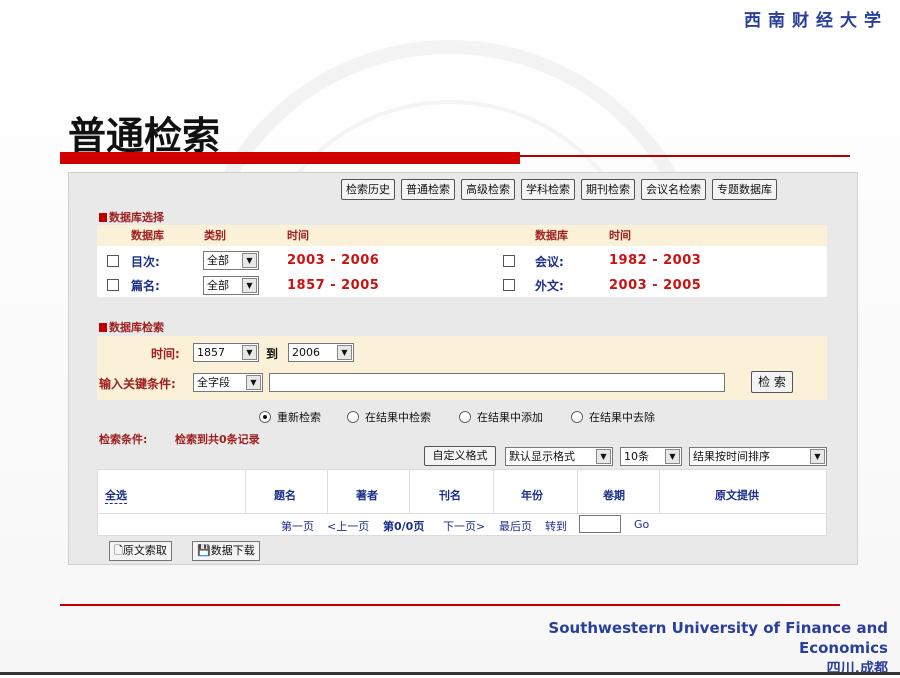  I want to click on col-time-2: 时间, so click(620, 235).